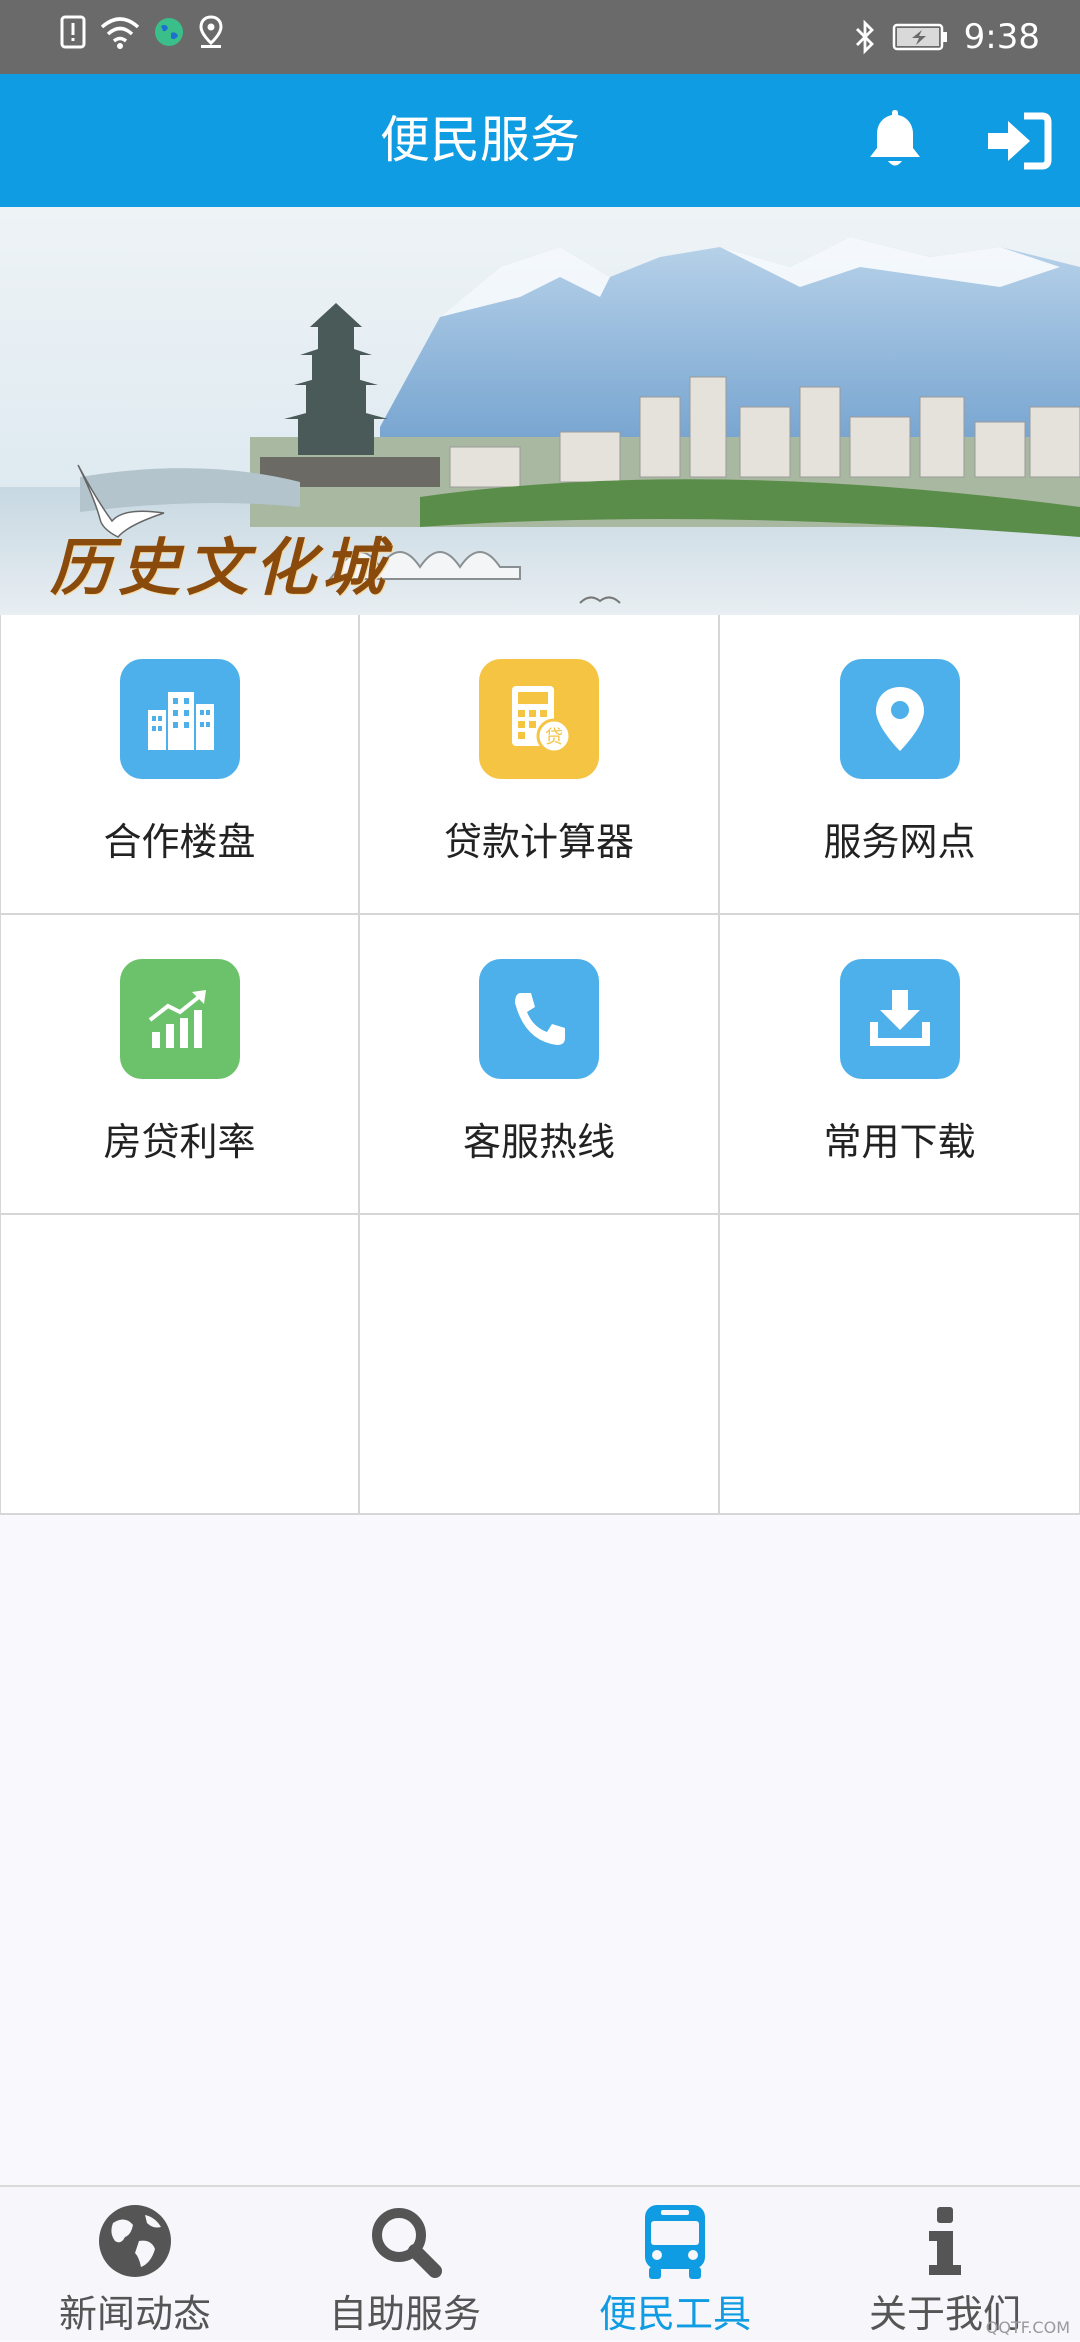  I want to click on loan-badge: 贷, so click(554, 737).